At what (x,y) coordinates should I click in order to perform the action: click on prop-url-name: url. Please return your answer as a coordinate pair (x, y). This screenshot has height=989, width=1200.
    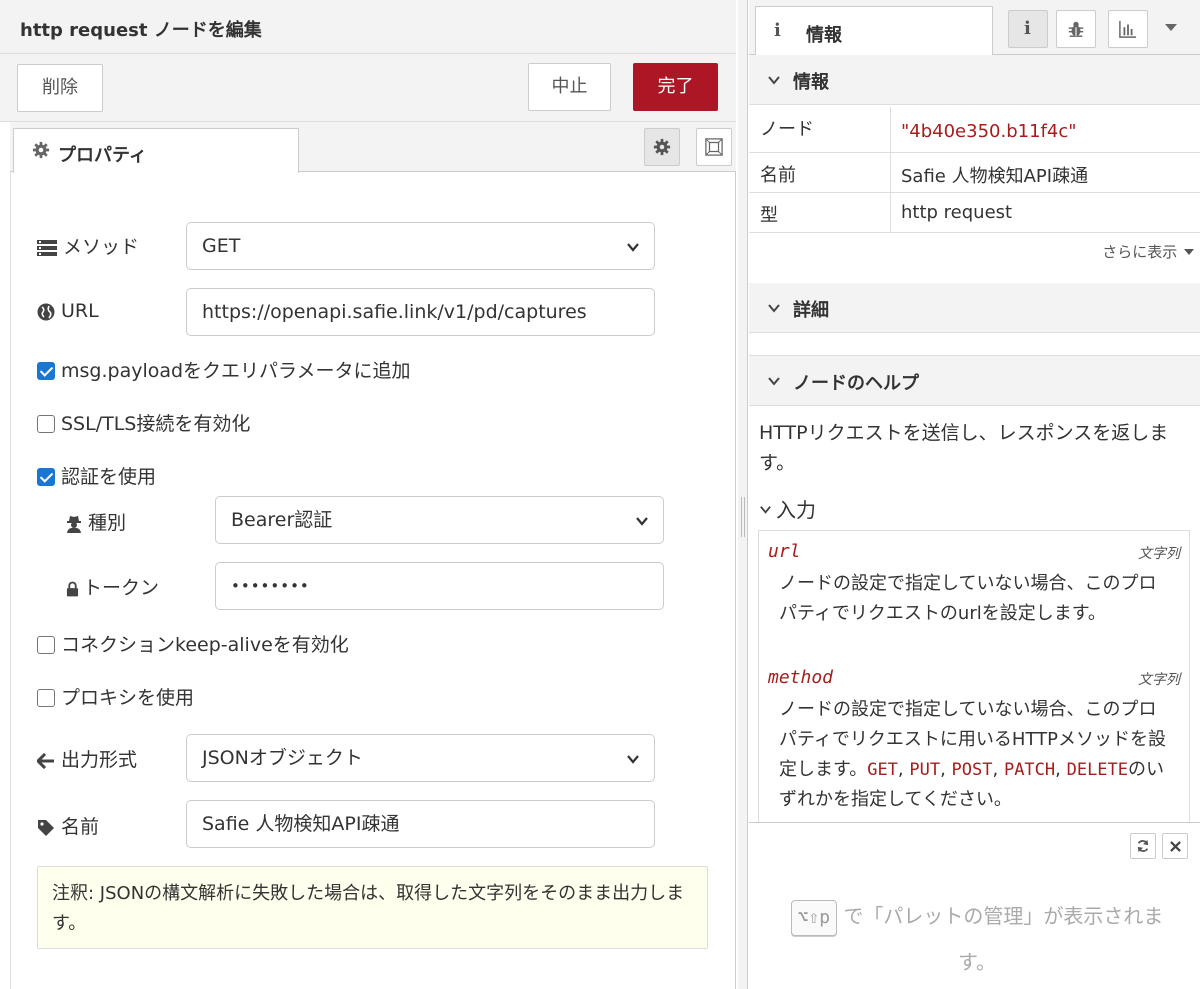
    Looking at the image, I should click on (784, 551).